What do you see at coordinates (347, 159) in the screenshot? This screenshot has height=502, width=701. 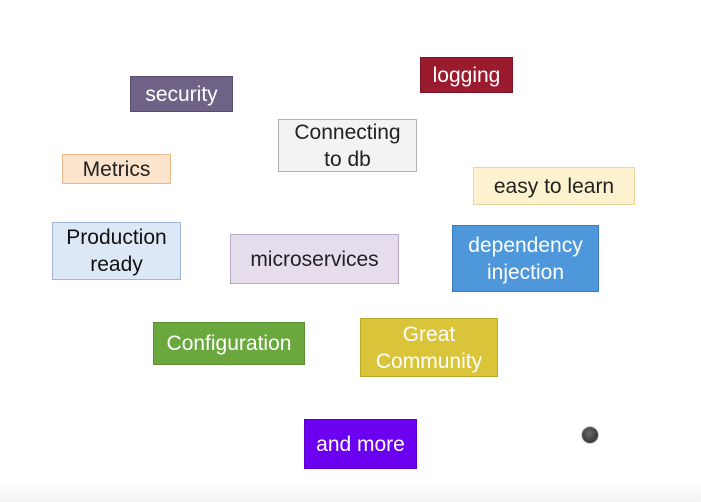 I see `tag-connecting-line2: to db` at bounding box center [347, 159].